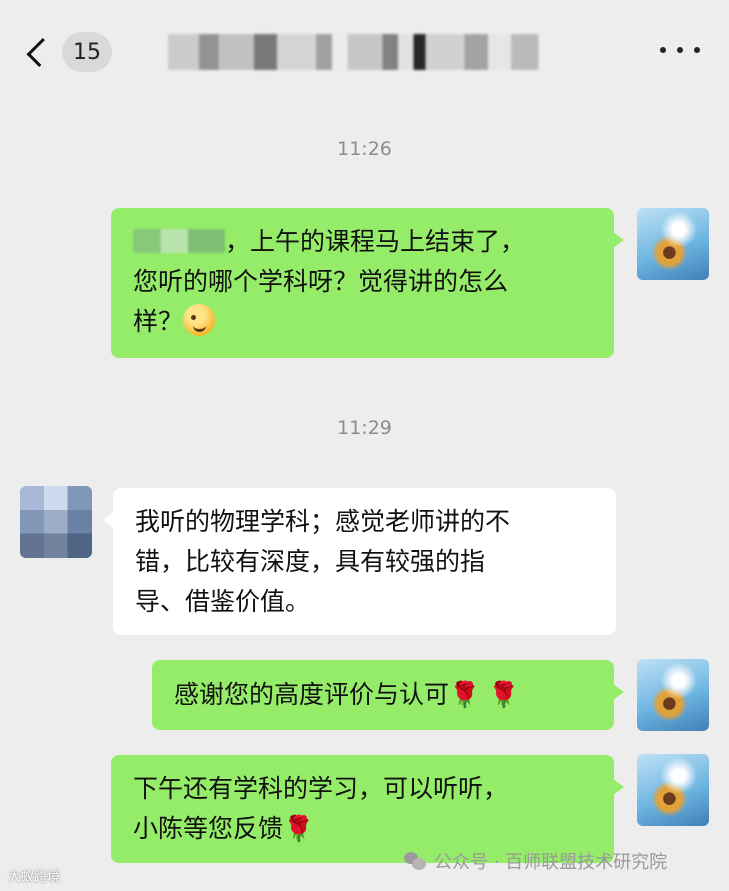  I want to click on chevron-left-icon, so click(41, 52).